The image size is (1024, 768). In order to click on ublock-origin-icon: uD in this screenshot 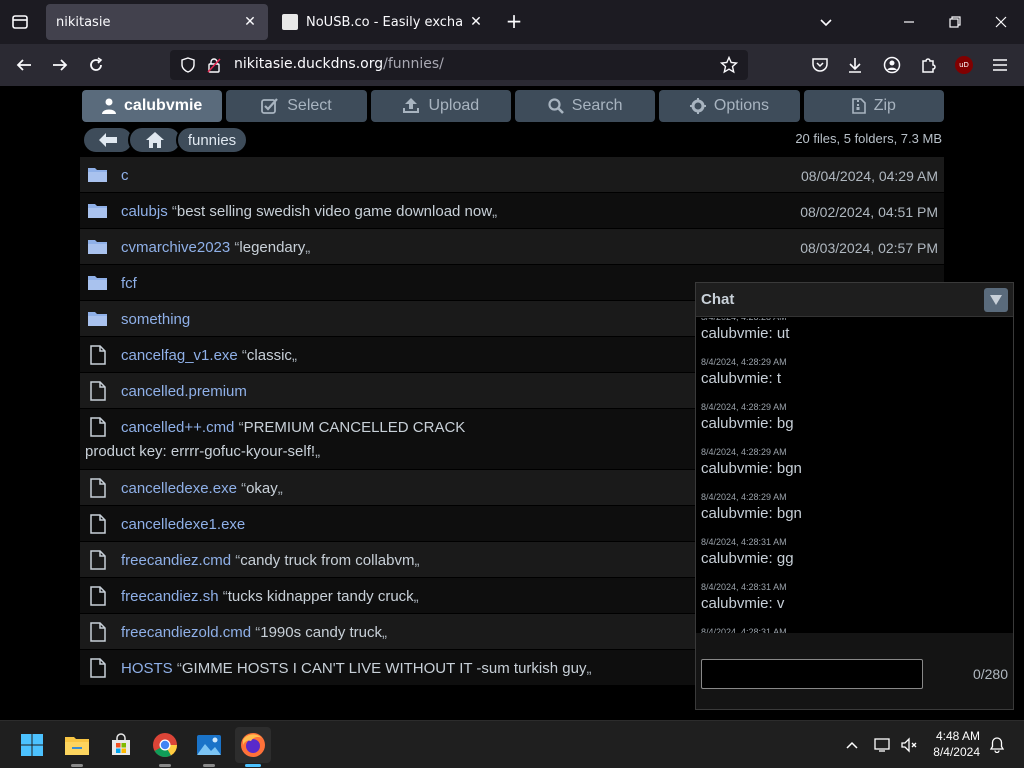, I will do `click(964, 65)`.